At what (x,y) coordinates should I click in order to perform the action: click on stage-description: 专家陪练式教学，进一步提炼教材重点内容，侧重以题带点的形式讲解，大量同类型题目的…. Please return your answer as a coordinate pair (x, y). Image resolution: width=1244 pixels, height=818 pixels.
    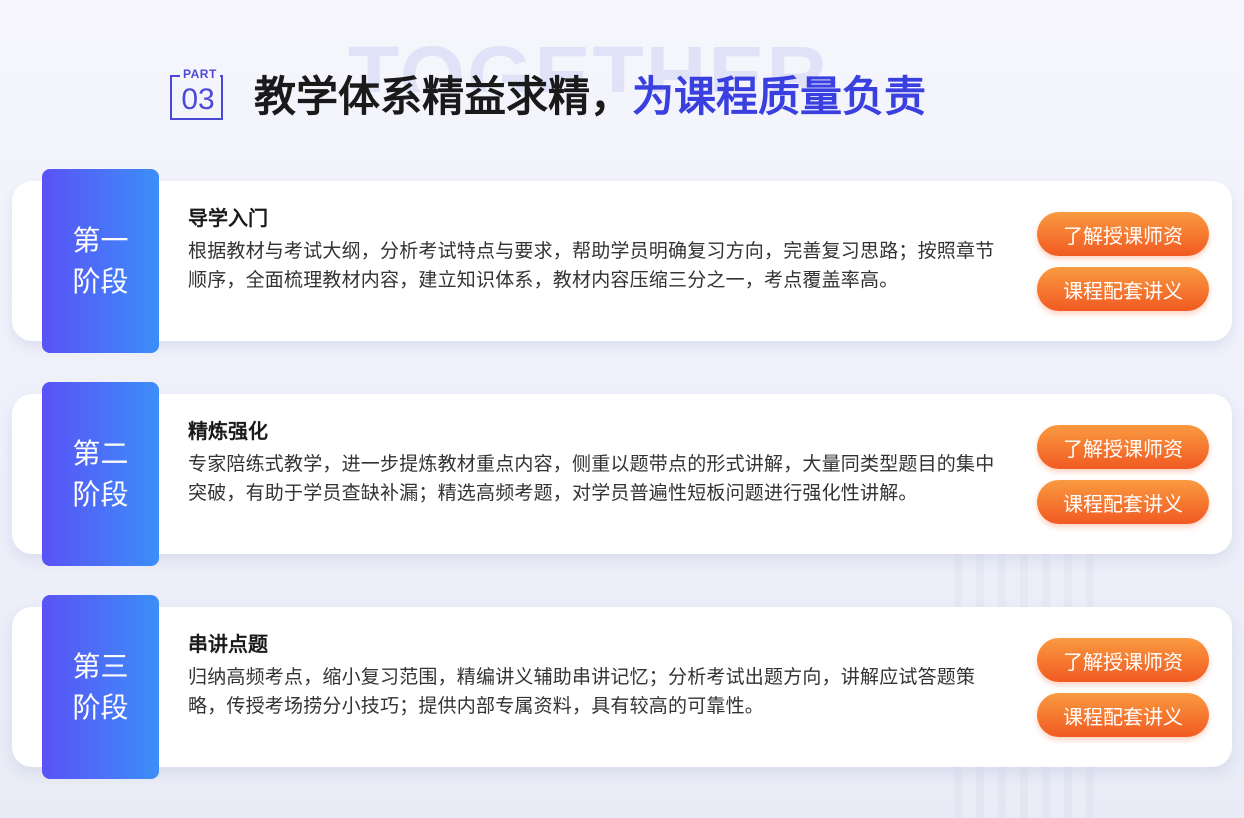
    Looking at the image, I should click on (591, 478).